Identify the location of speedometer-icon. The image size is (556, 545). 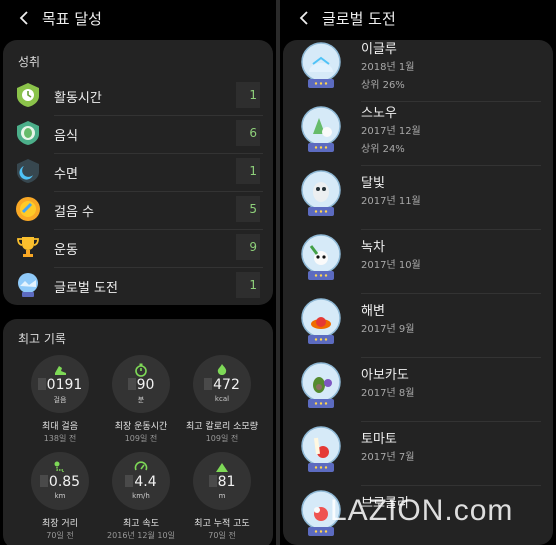
(141, 466).